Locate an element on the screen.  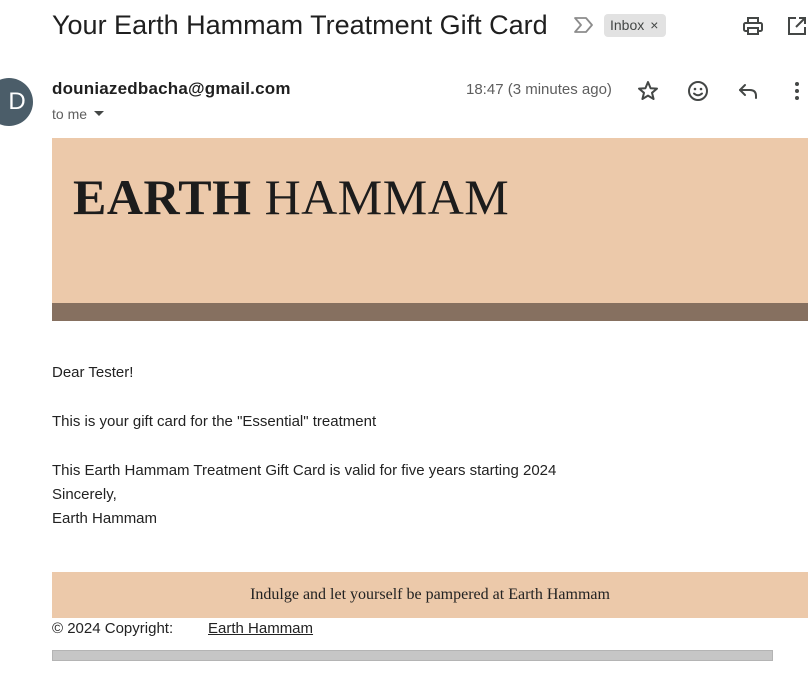
brand-logo: EARTH HAMMAM is located at coordinates (291, 197).